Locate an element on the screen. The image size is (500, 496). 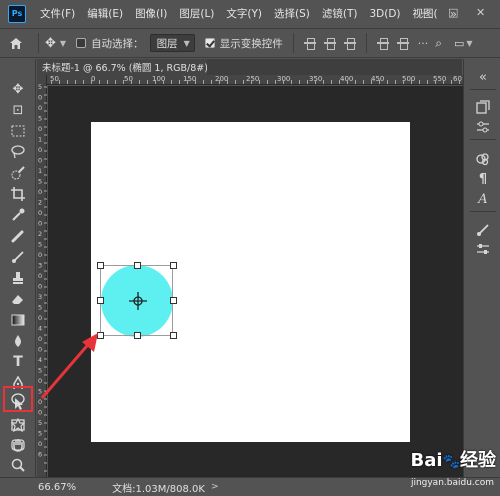
show-transform-checkbox is located at coordinates (209, 43).